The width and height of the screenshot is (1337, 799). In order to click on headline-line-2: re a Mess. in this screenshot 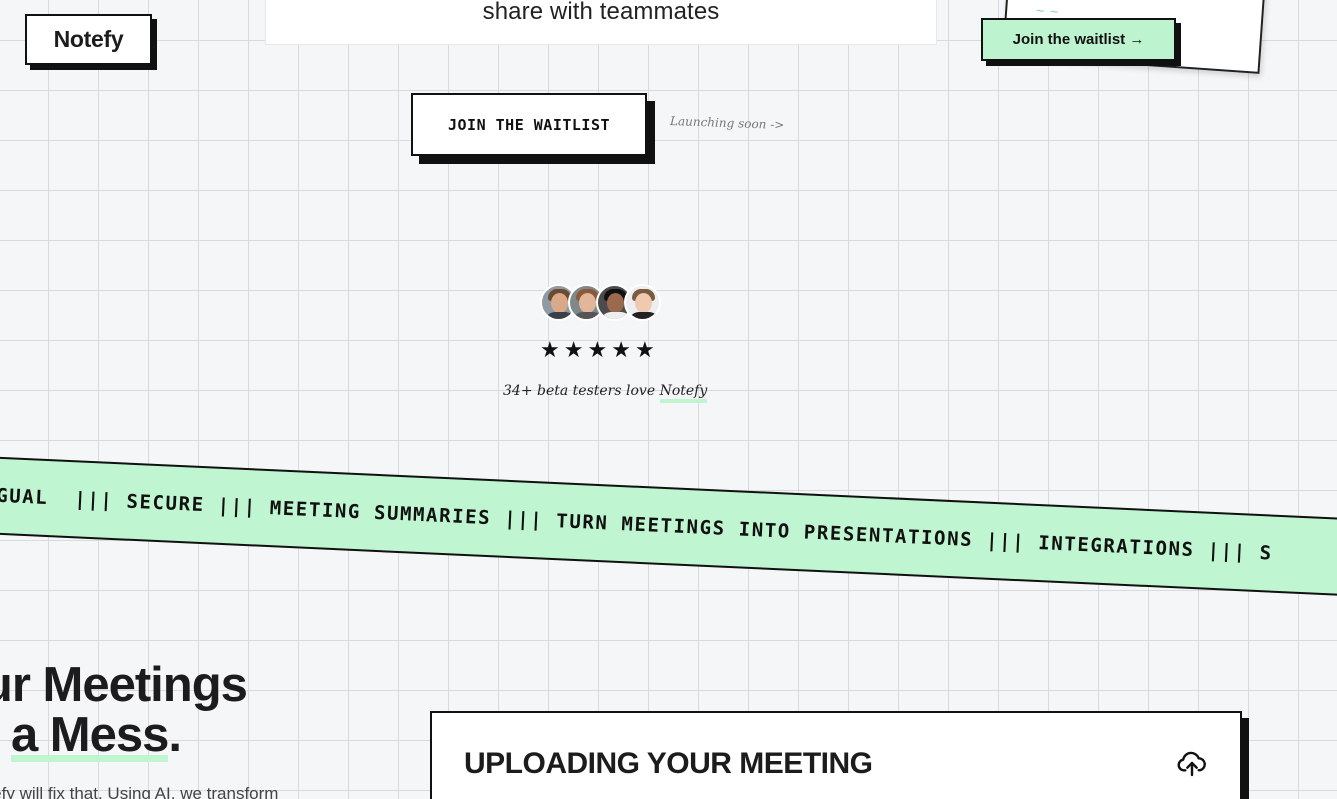, I will do `click(123, 735)`.